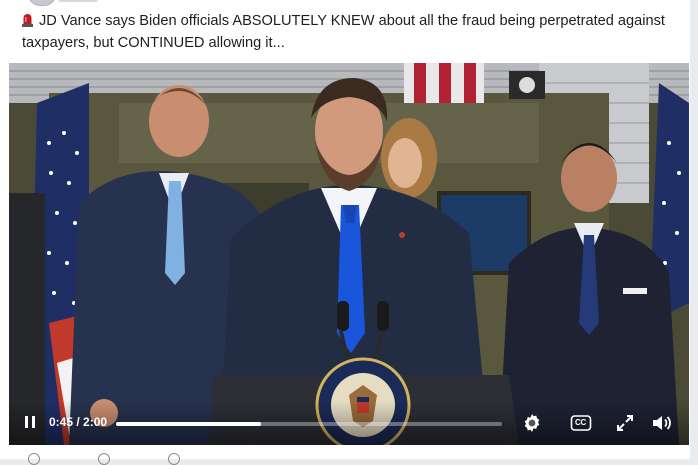  What do you see at coordinates (345, 455) in the screenshot?
I see `post-actions-strip` at bounding box center [345, 455].